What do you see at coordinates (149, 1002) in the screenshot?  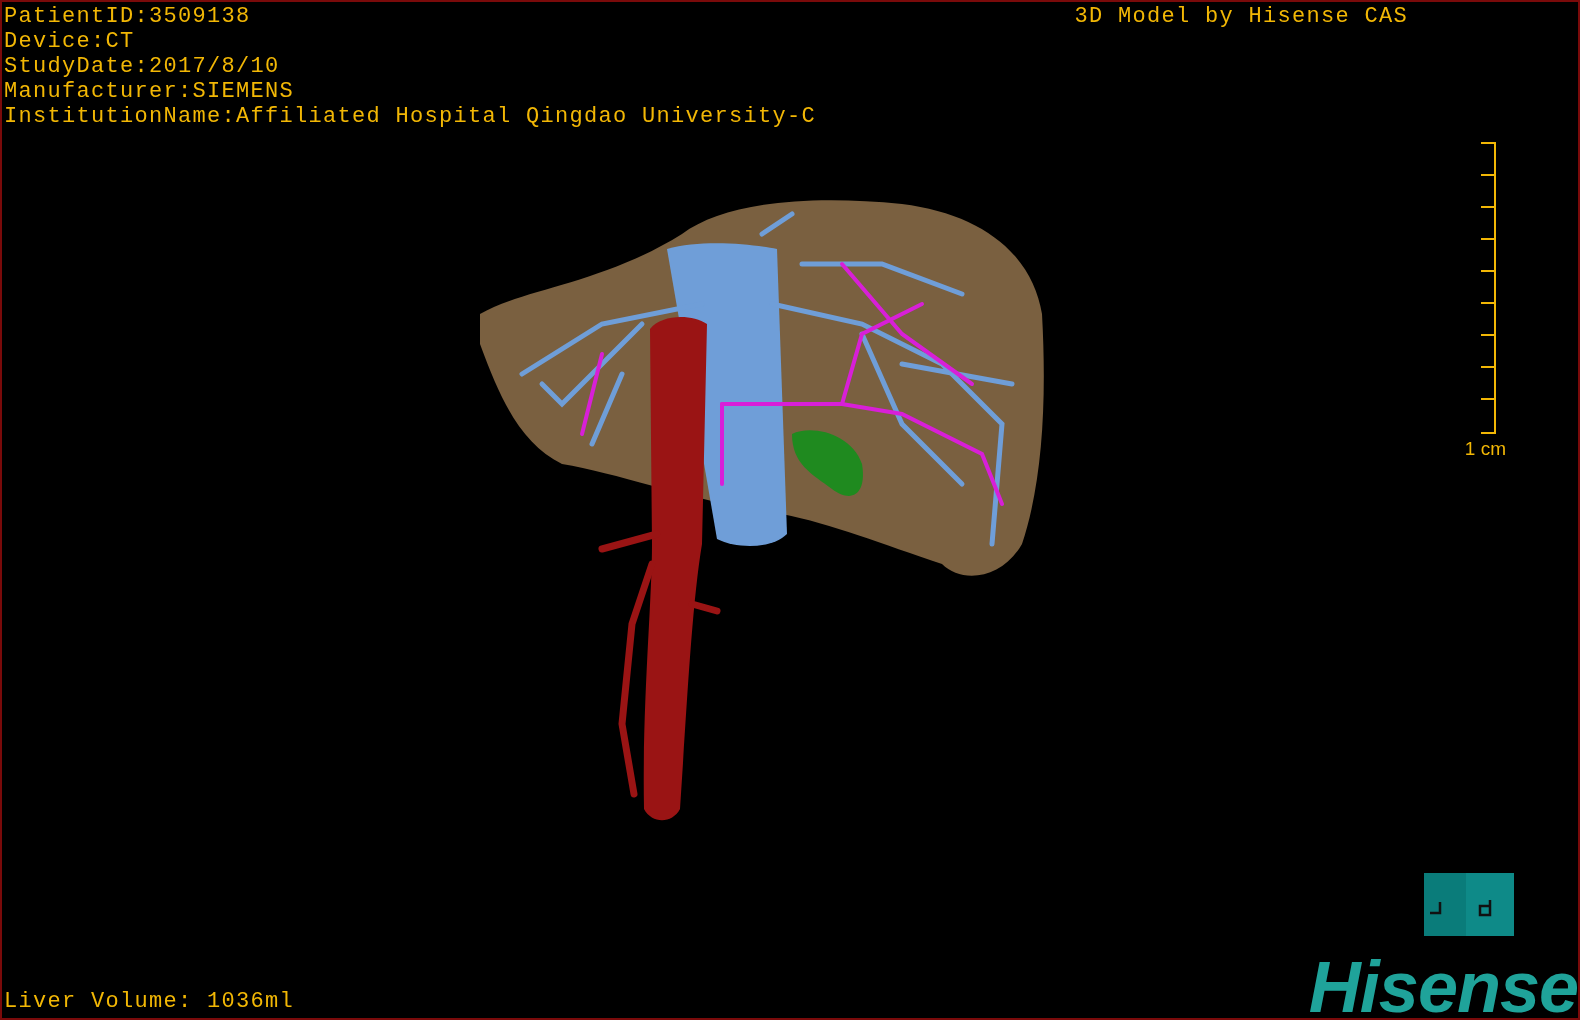 I see `liver-volume-text: Liver Volume: 1036ml` at bounding box center [149, 1002].